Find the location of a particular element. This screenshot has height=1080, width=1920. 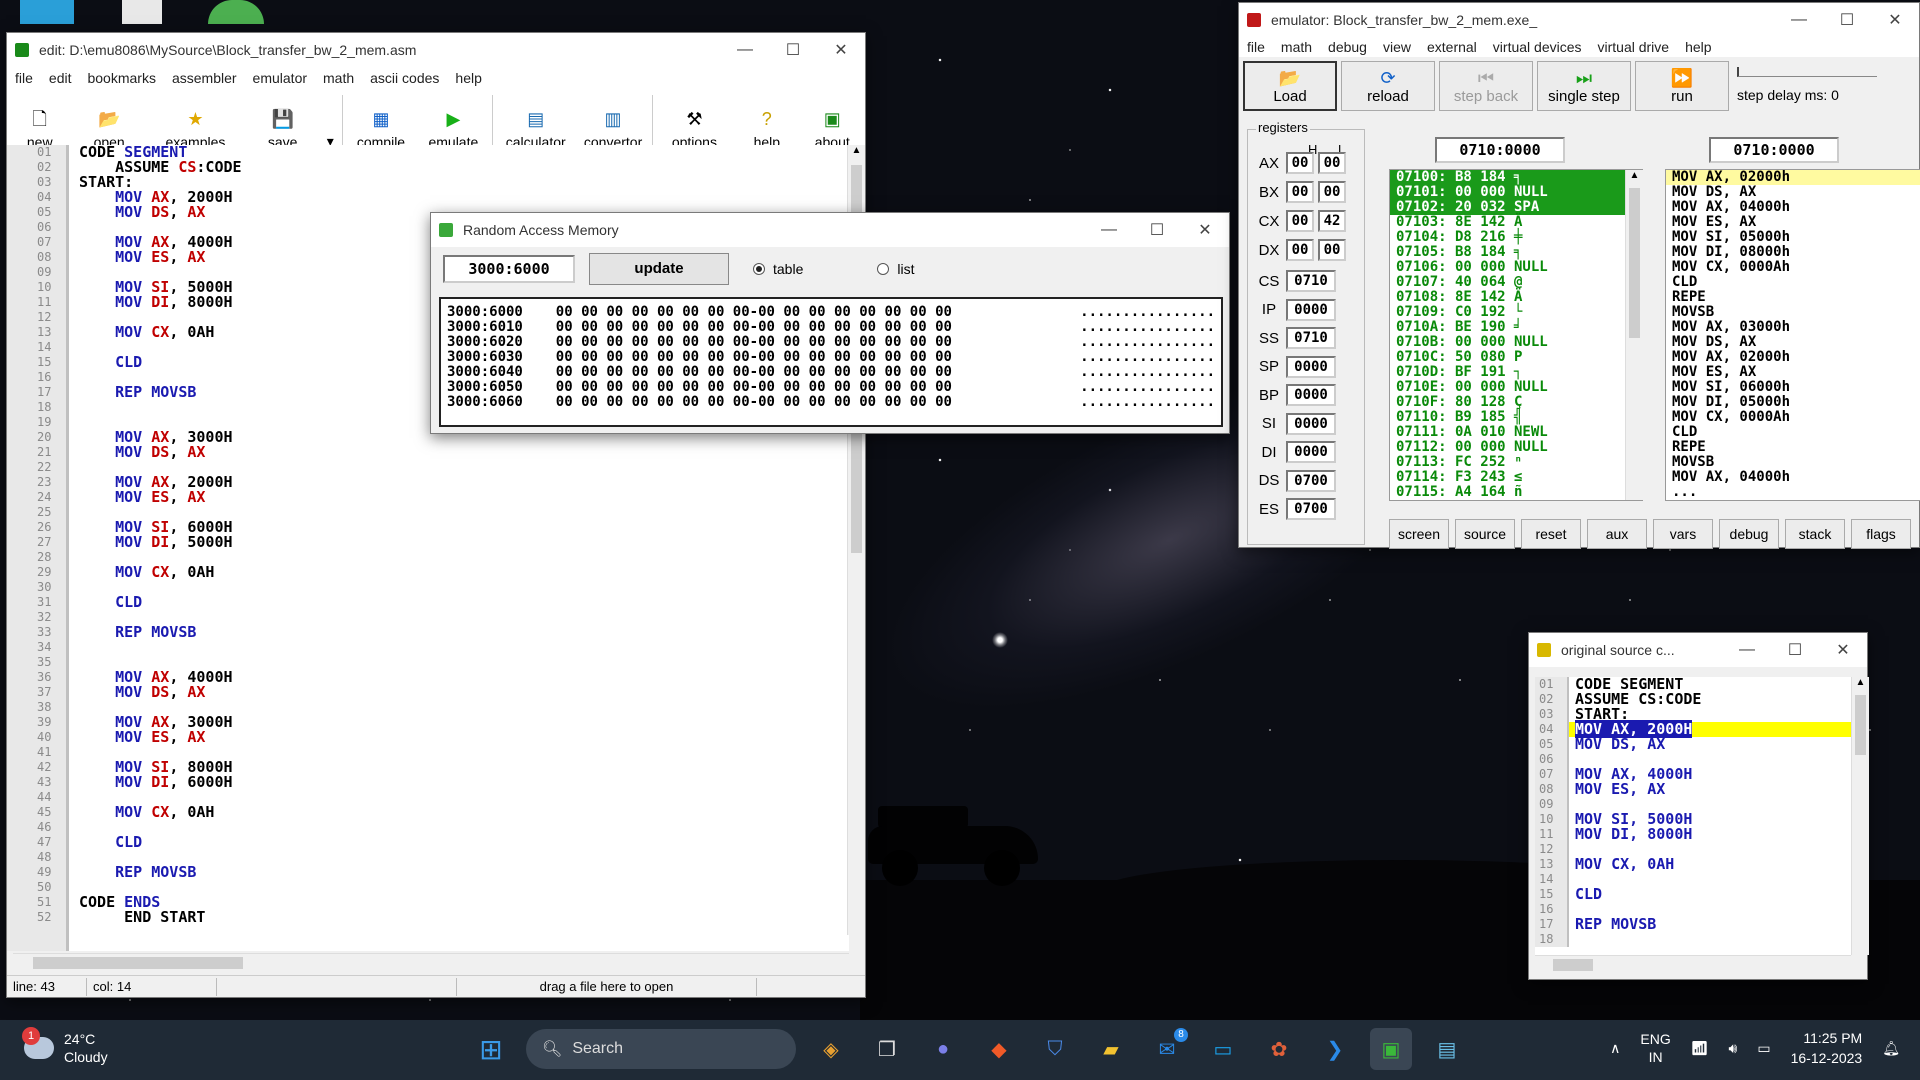

mail-icon: ✉ 8 is located at coordinates (1167, 1049).